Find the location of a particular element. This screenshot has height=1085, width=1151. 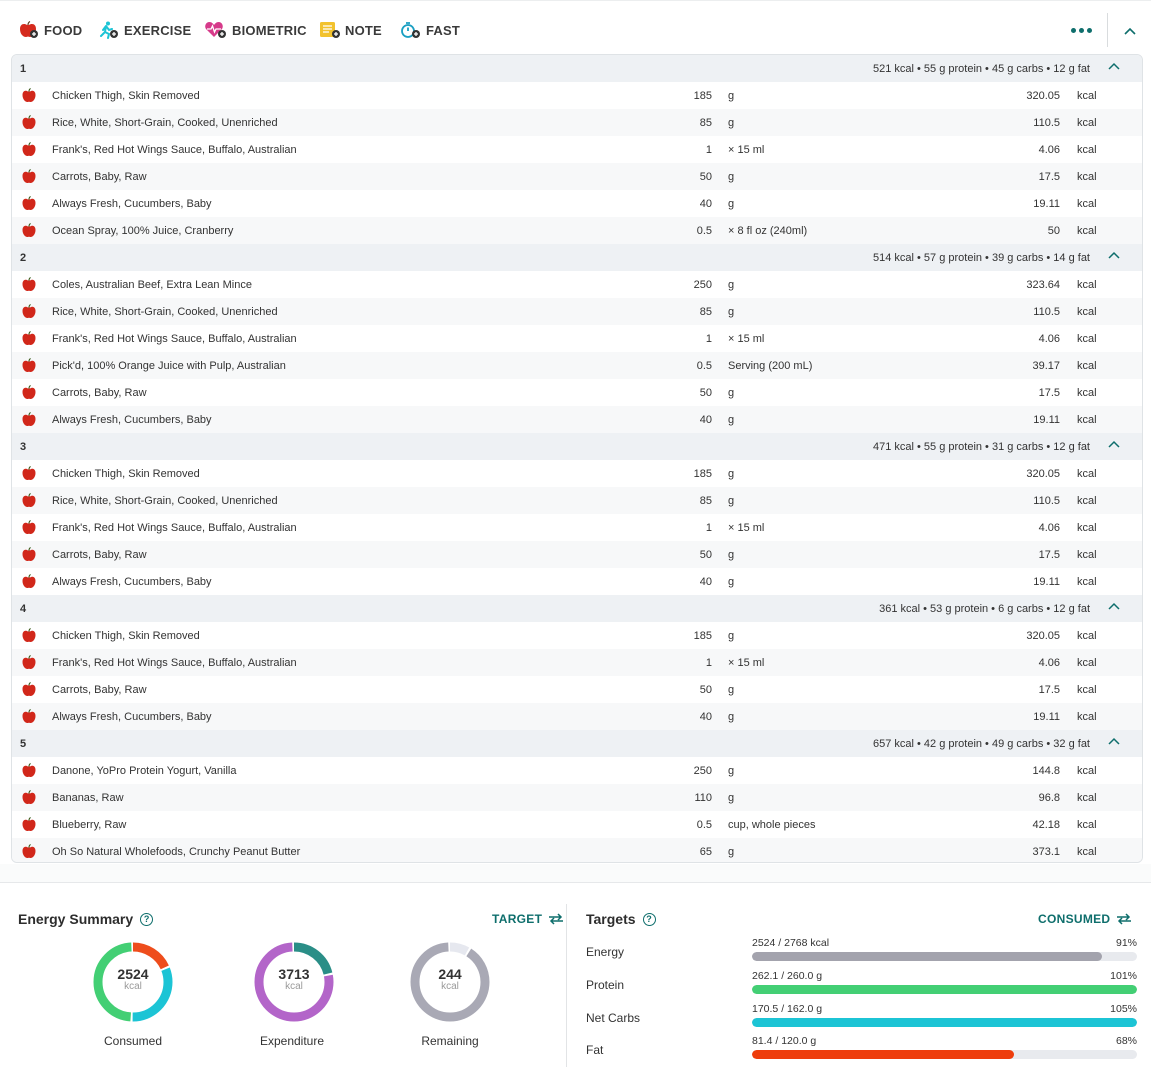

consumed-toggle-button: CONSUMED is located at coordinates (1085, 919).